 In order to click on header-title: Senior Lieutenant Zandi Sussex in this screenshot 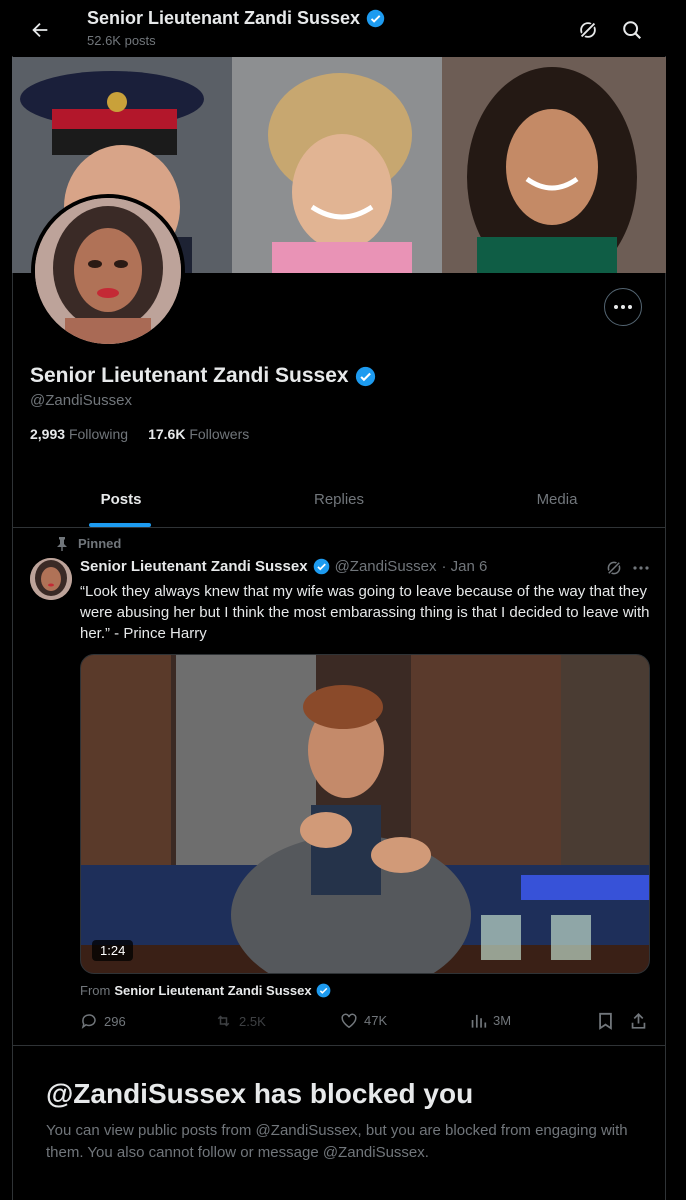, I will do `click(236, 18)`.